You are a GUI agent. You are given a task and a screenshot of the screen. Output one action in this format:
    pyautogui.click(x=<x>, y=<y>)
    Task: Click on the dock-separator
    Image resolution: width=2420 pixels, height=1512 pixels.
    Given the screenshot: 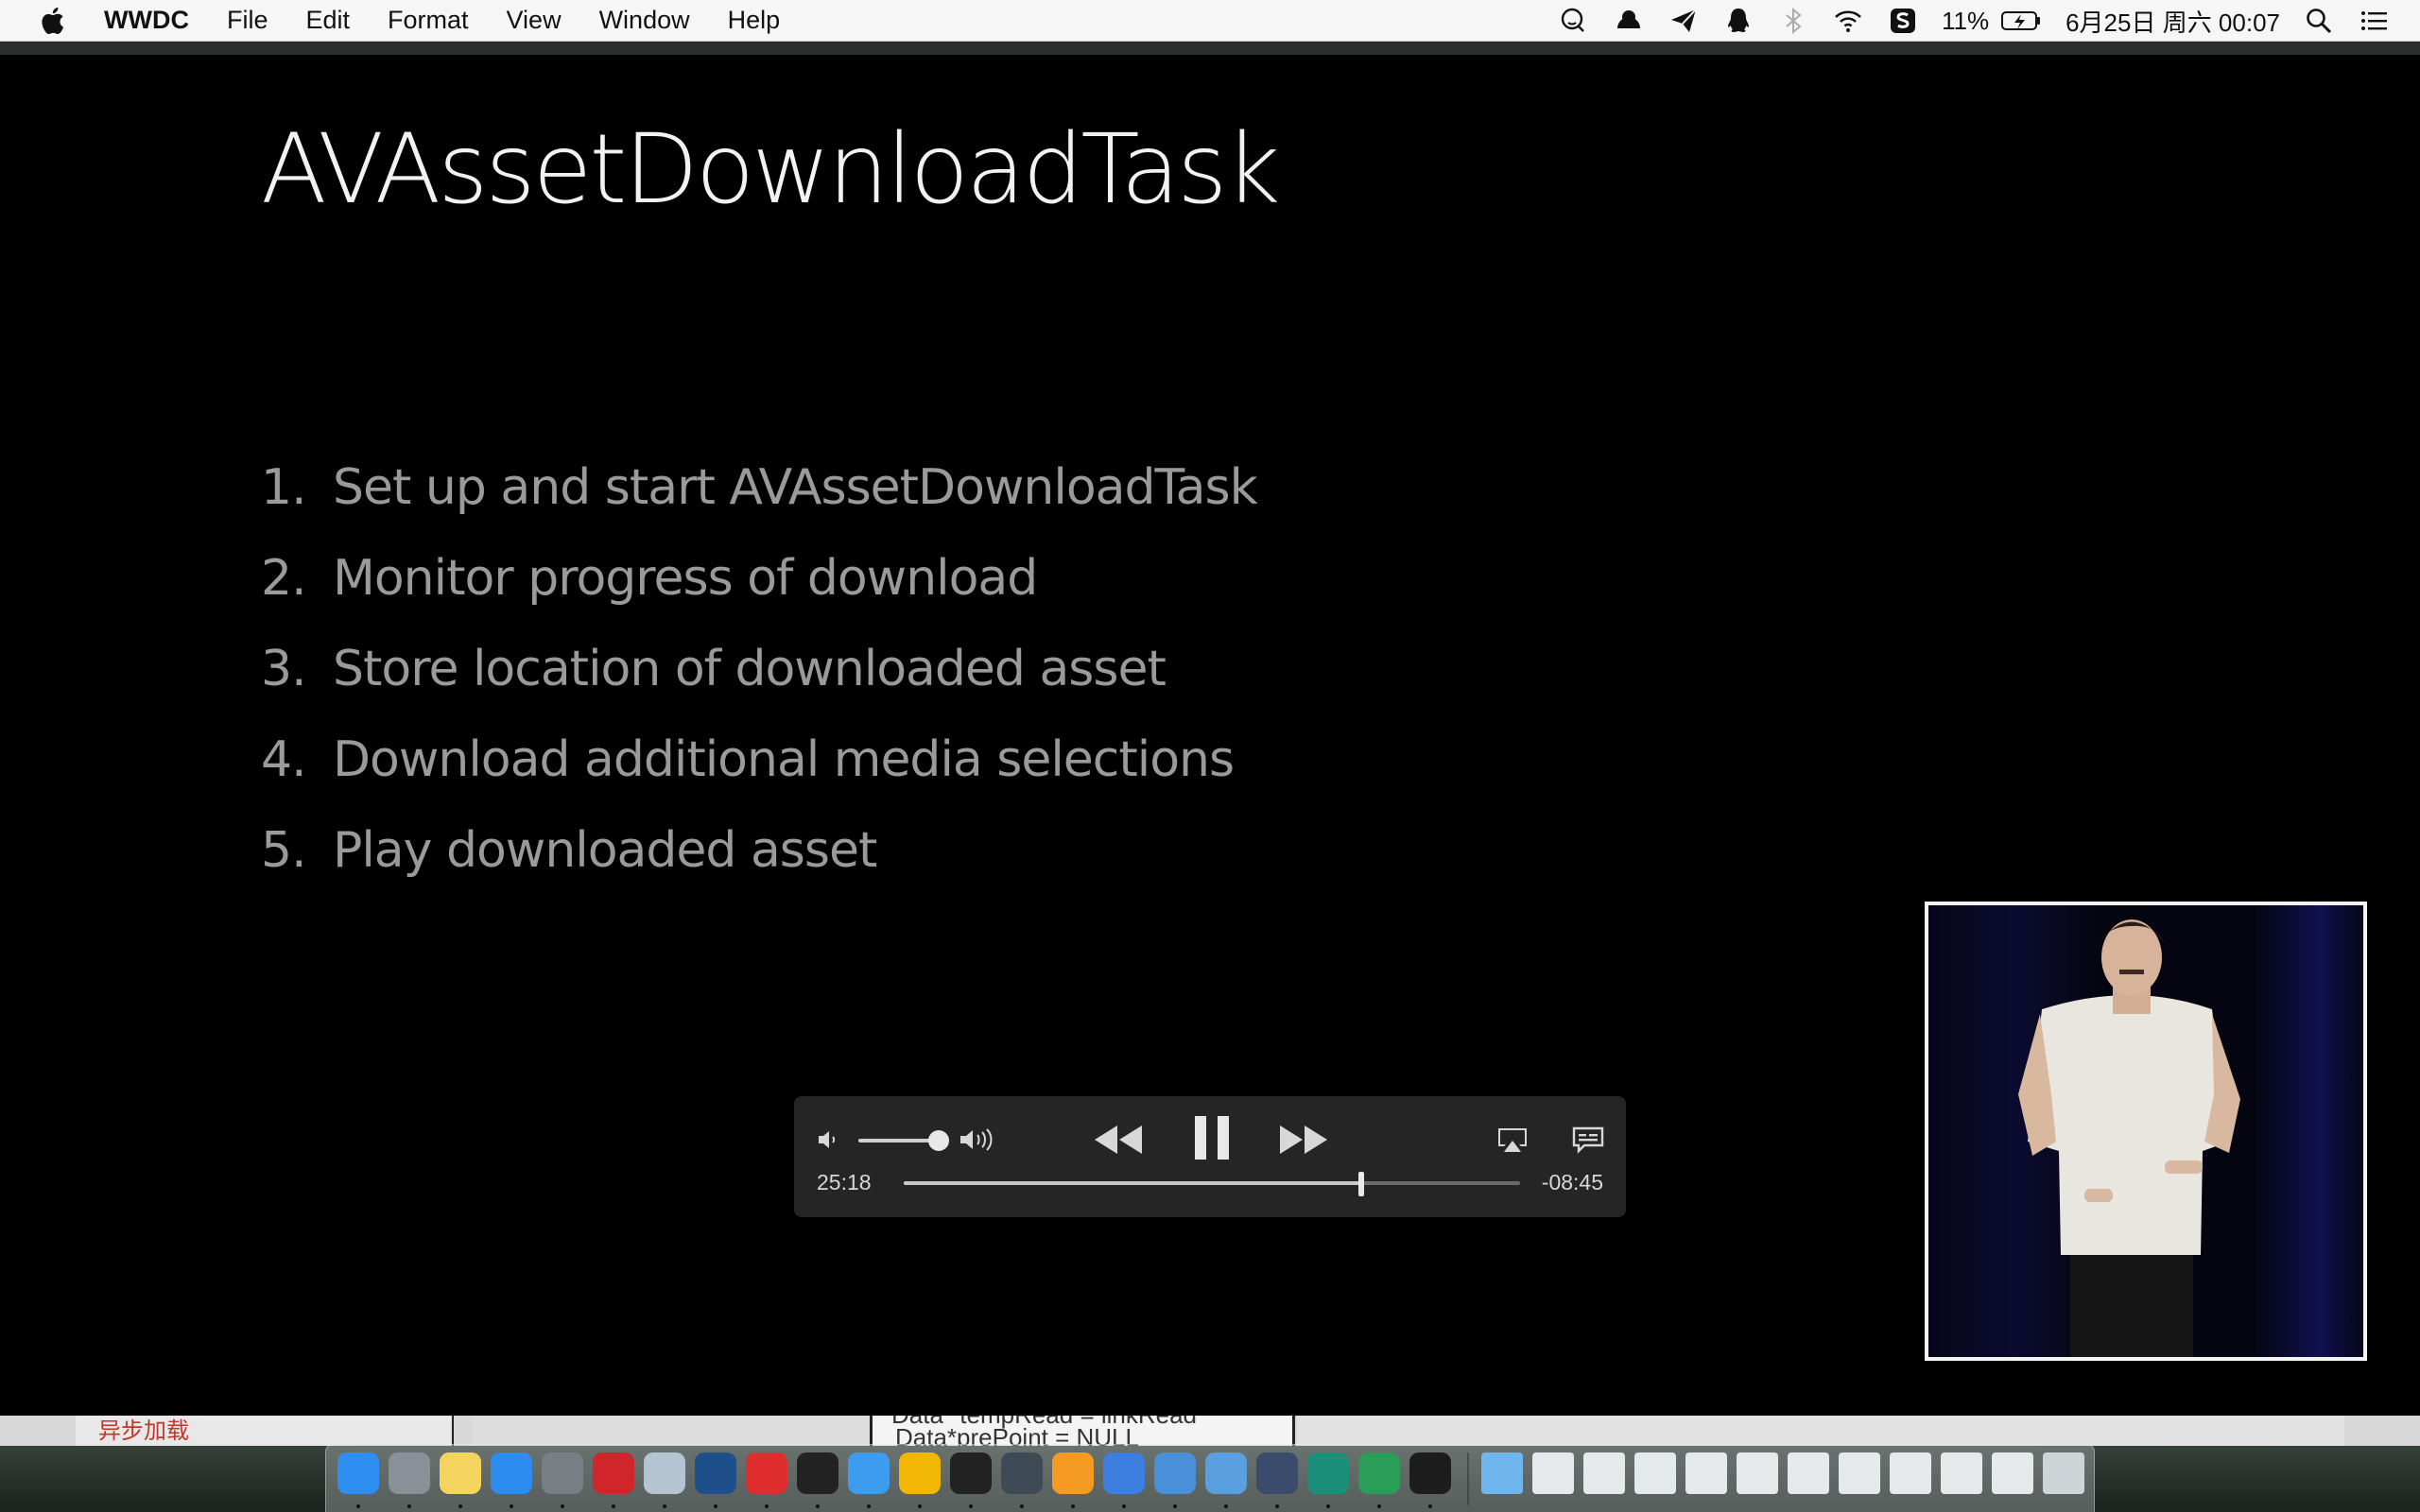 What is the action you would take?
    pyautogui.click(x=1468, y=1478)
    